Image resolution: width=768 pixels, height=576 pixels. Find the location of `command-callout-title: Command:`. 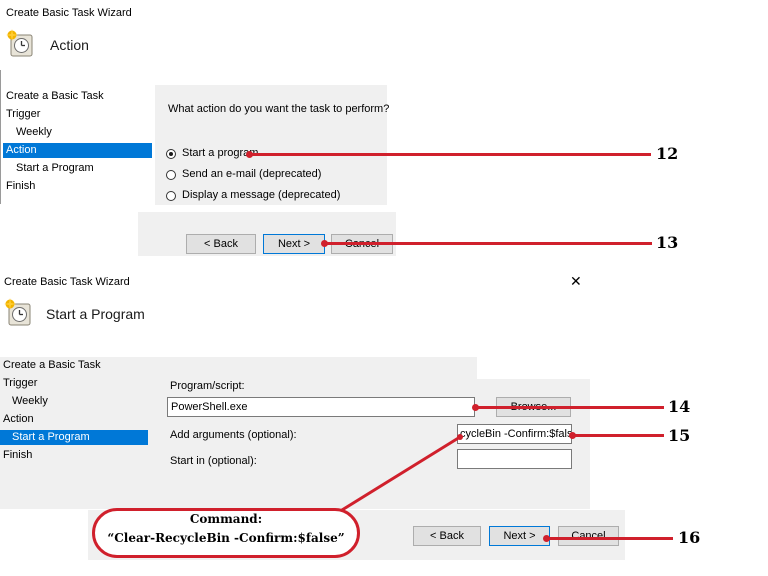

command-callout-title: Command: is located at coordinates (226, 519).